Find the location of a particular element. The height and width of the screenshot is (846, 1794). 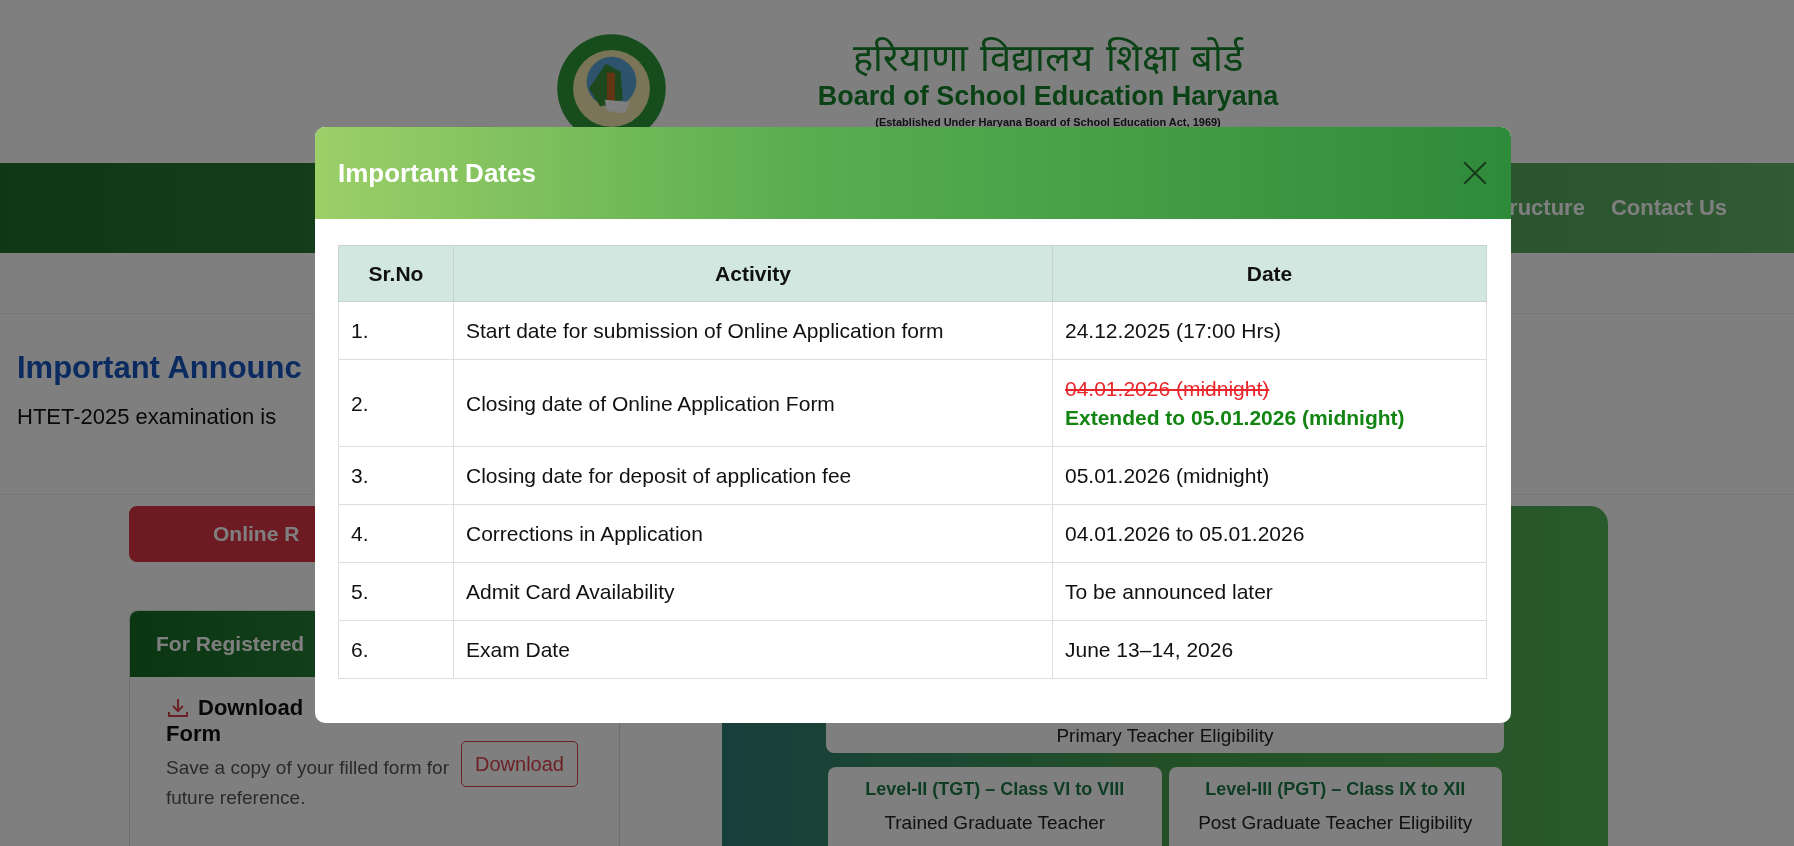

level-title: Level-III (PGT) – Class IX to XII is located at coordinates (1335, 789).